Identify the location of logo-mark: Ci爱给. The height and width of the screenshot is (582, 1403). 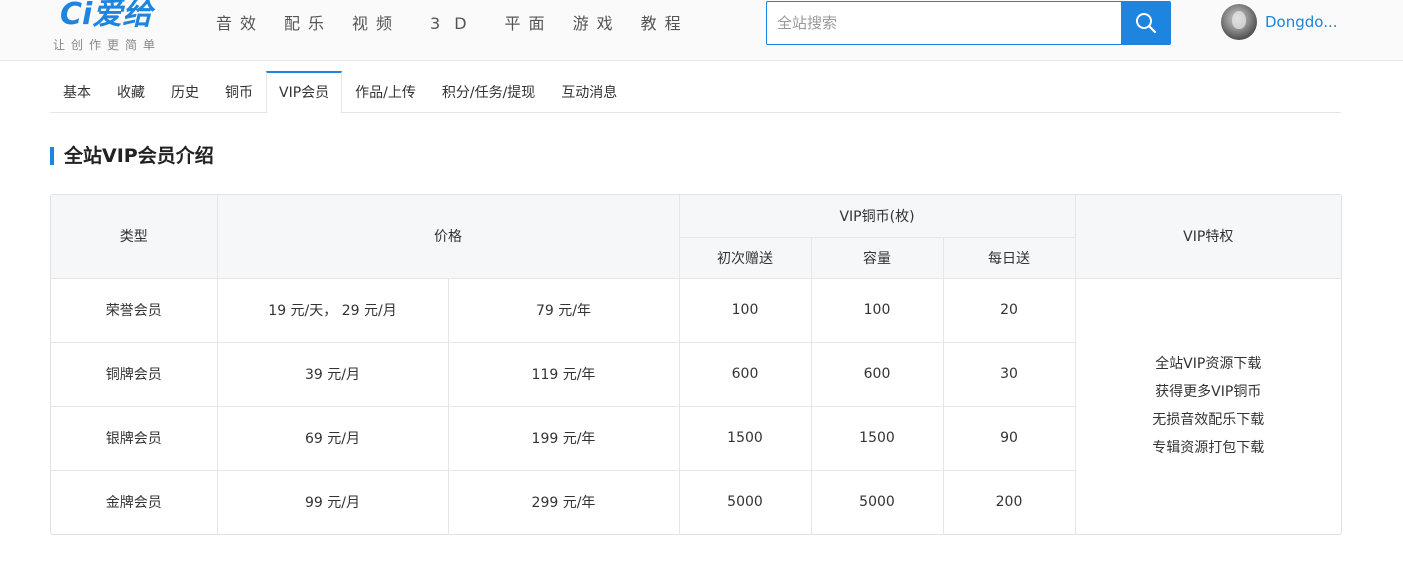
(106, 15).